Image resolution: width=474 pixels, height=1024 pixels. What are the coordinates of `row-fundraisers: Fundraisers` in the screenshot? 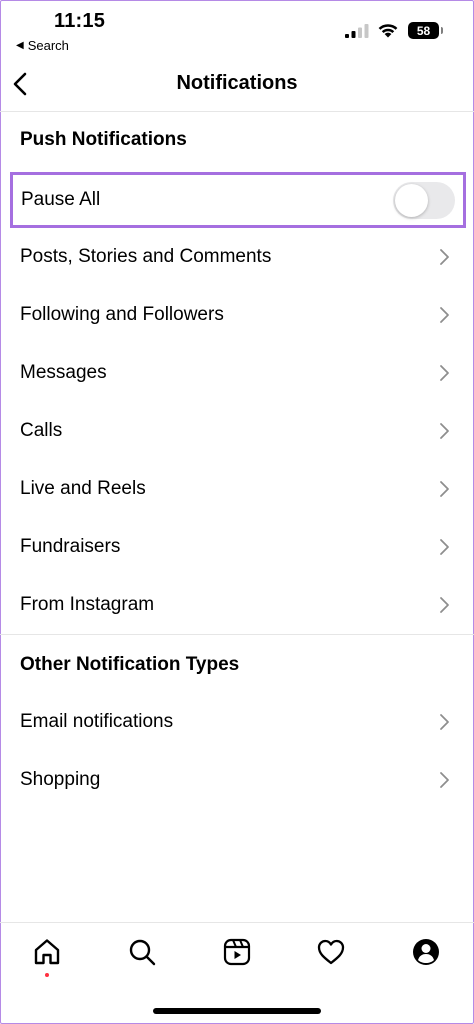 It's located at (237, 547).